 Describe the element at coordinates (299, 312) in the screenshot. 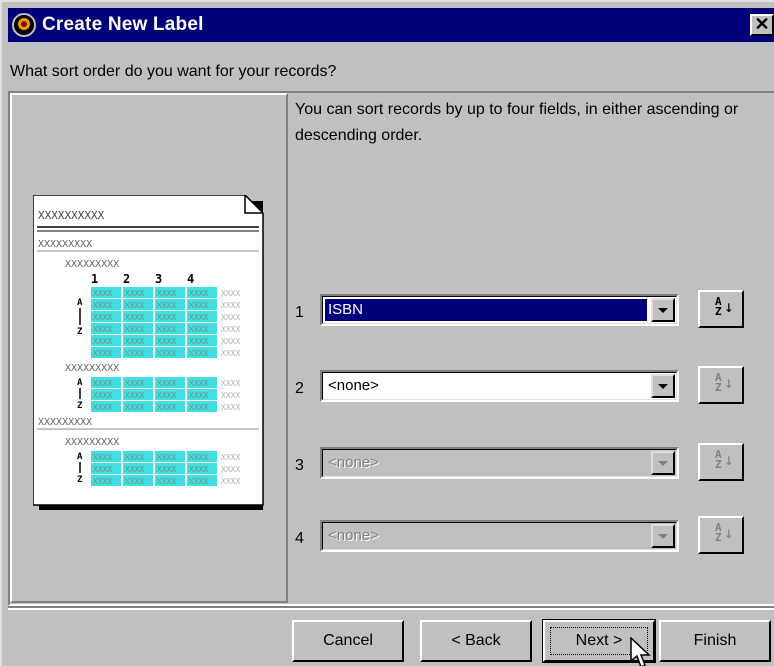

I see `sort-field-number: 1` at that location.